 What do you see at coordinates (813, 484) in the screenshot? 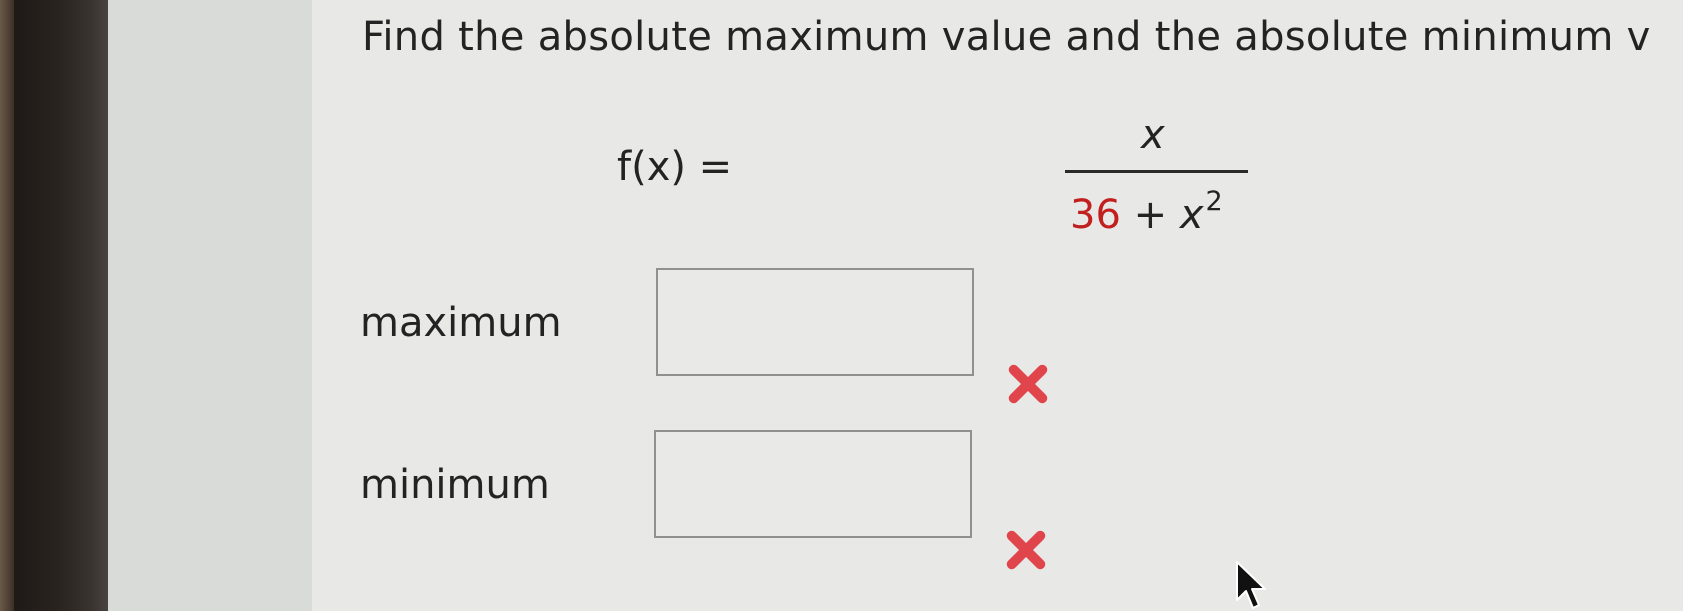
I see `minimum-answer-input` at bounding box center [813, 484].